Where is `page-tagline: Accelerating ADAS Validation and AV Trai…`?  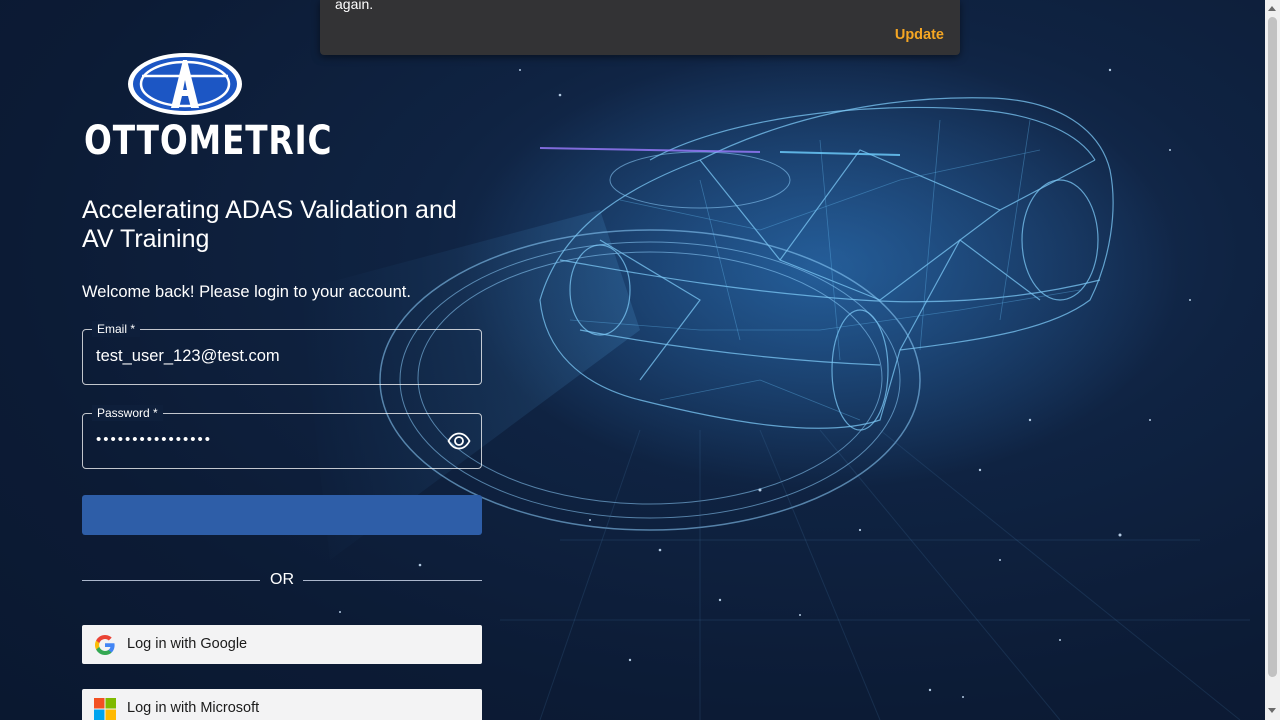
page-tagline: Accelerating ADAS Validation and AV Trai… is located at coordinates (269, 224).